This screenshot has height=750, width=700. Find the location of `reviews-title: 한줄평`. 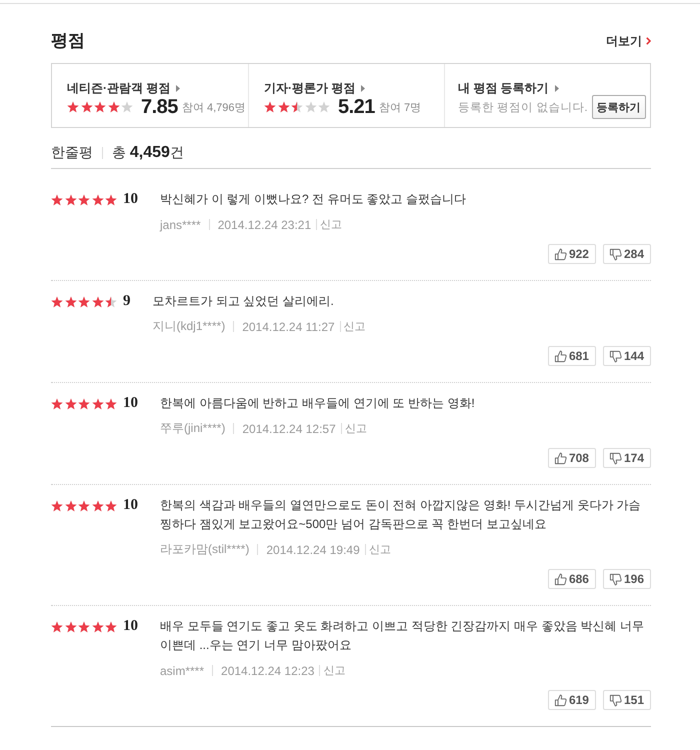

reviews-title: 한줄평 is located at coordinates (72, 153).